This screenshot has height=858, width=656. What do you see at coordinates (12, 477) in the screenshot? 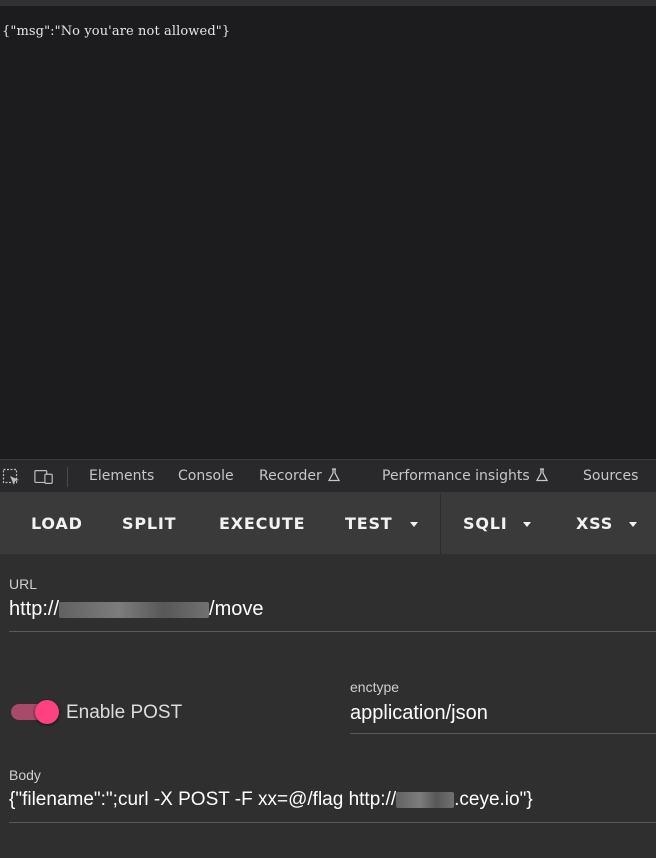
I see `inspect-element-icon` at bounding box center [12, 477].